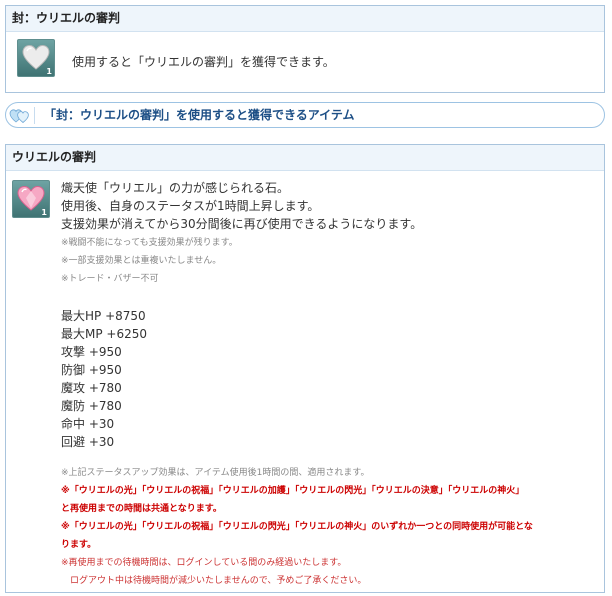  Describe the element at coordinates (149, 243) in the screenshot. I see `note-line: ※戦闘不能になっても支援効果が残ります。` at that location.